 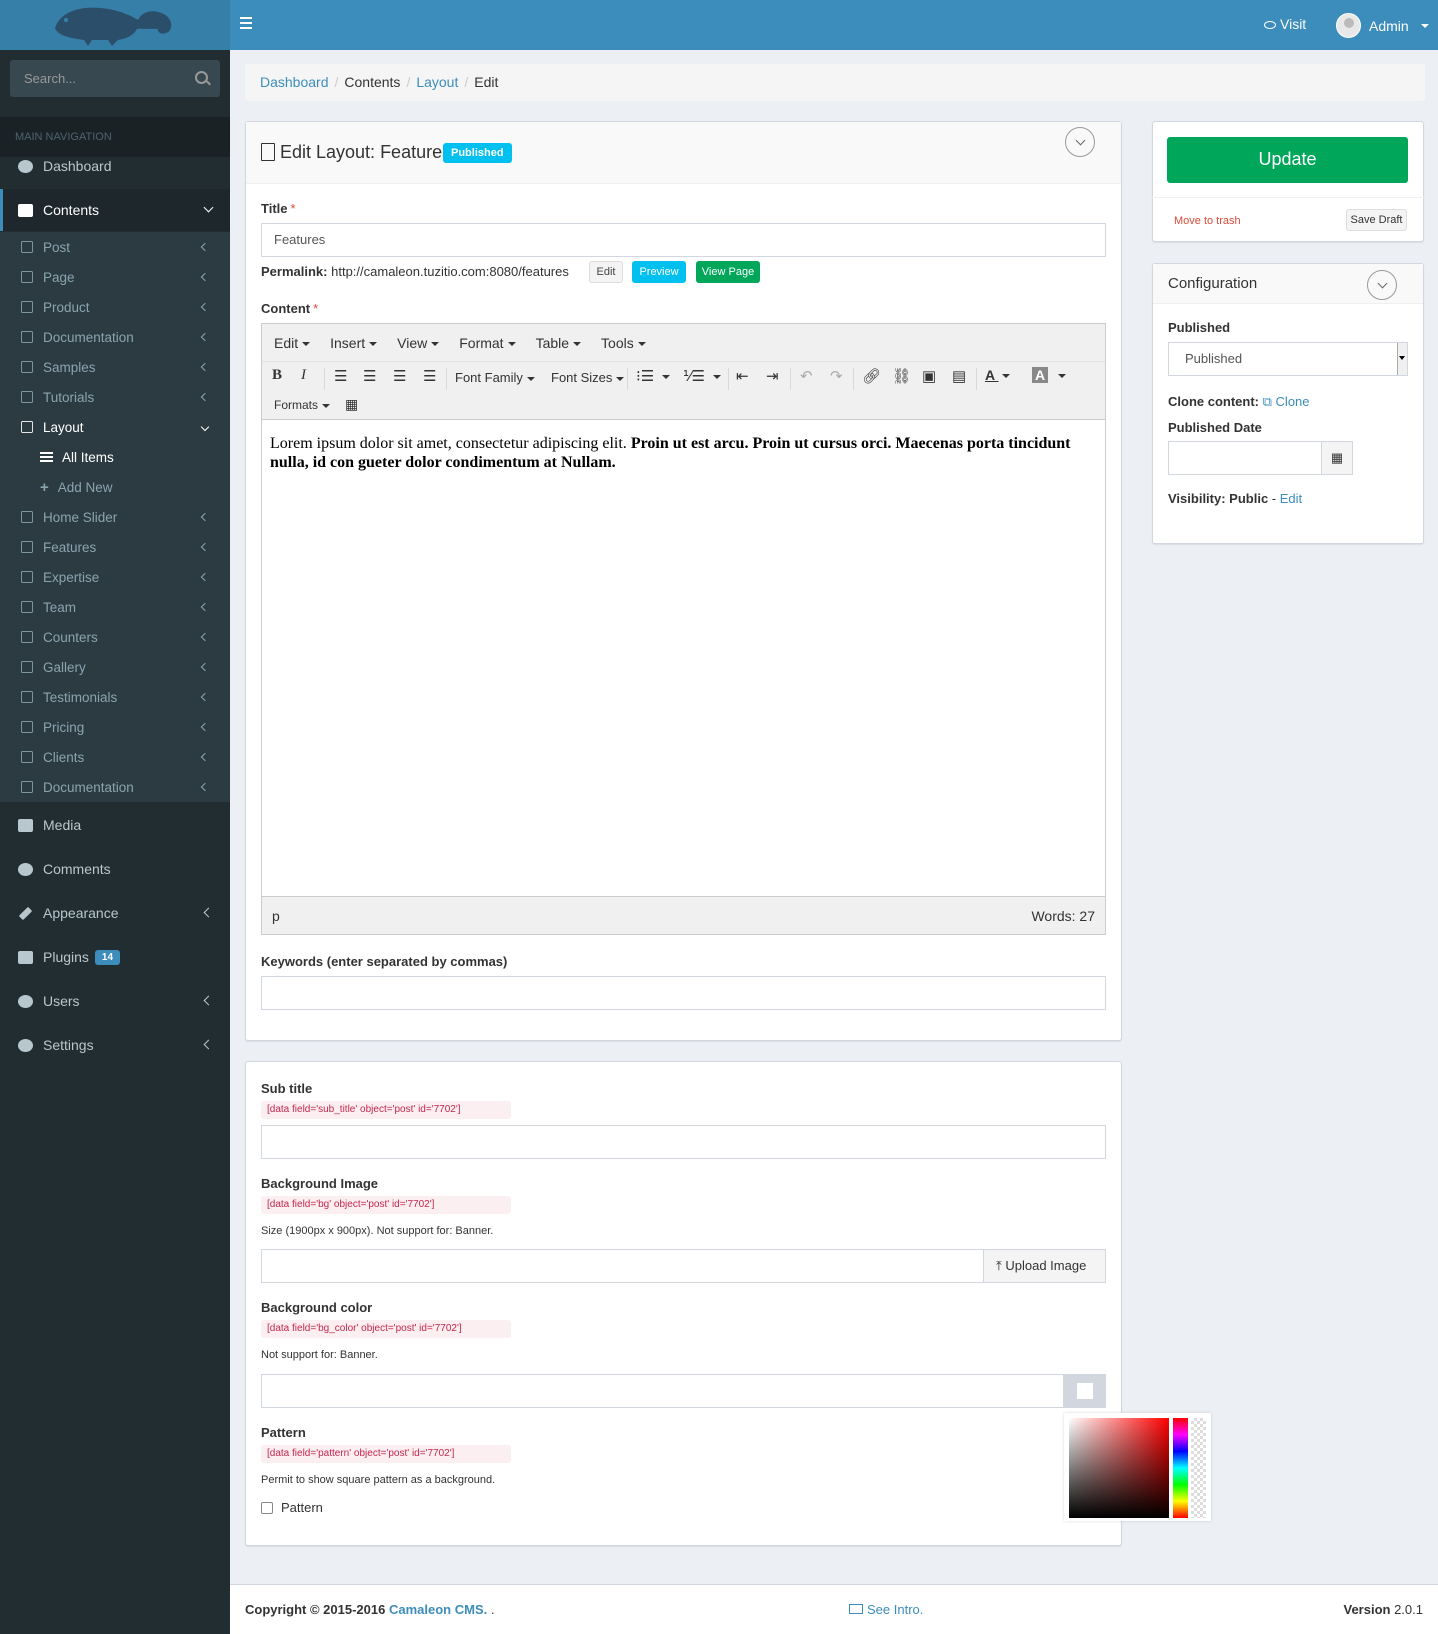 What do you see at coordinates (115, 957) in the screenshot?
I see `sidebar-item-plugins: Plugins 14` at bounding box center [115, 957].